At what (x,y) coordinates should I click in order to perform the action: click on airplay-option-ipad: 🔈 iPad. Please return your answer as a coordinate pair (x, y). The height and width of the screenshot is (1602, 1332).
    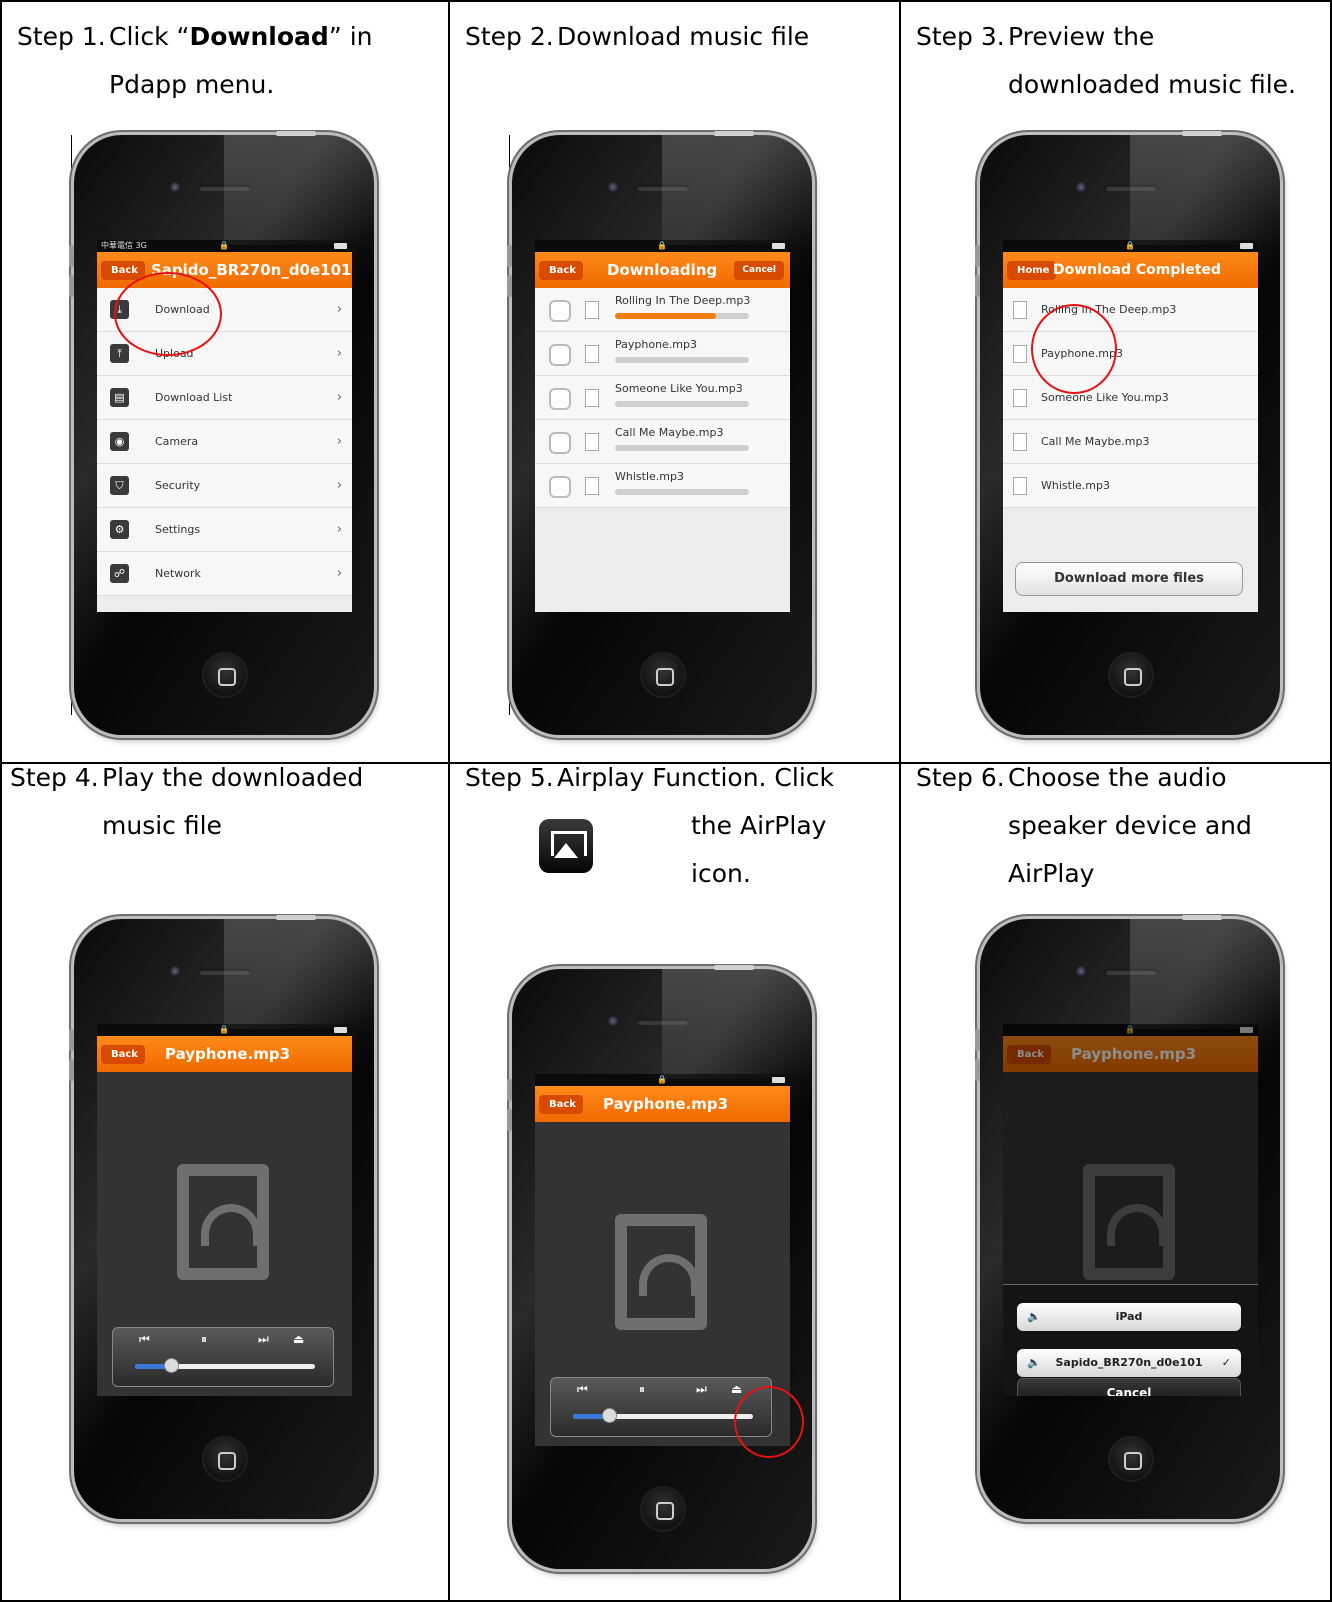
    Looking at the image, I should click on (1129, 1317).